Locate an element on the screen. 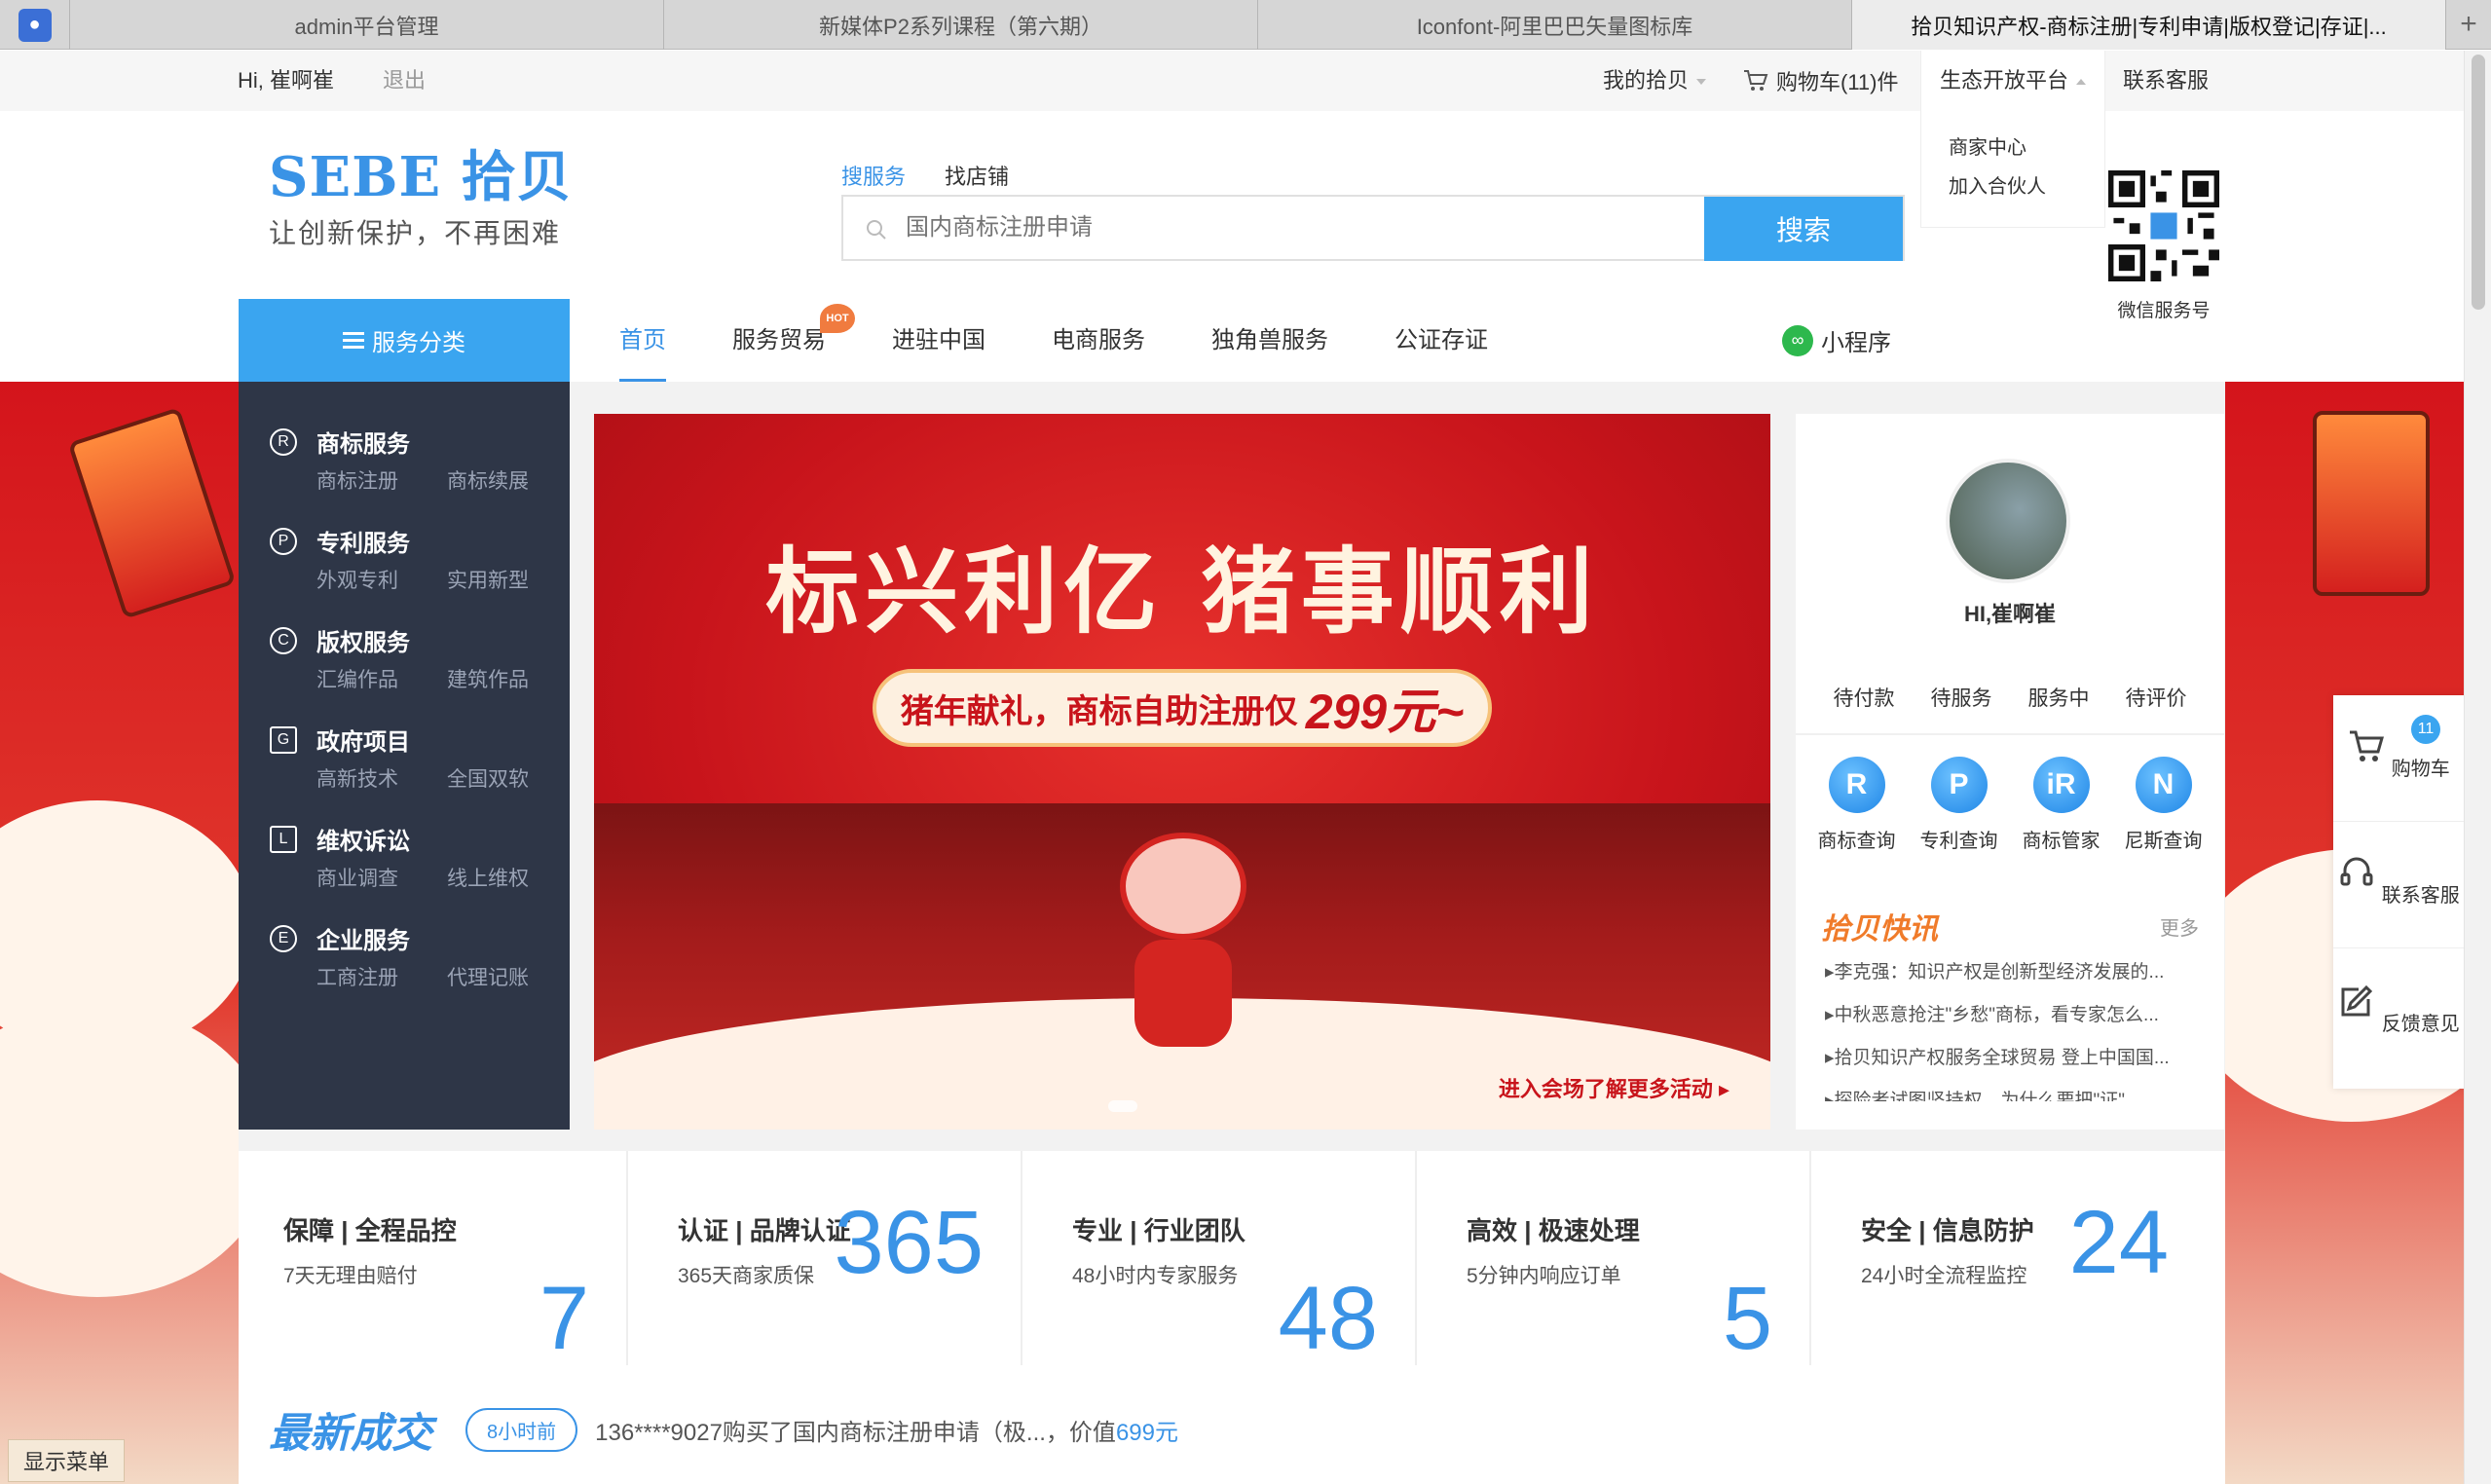  category-link: 商标续展 is located at coordinates (488, 480).